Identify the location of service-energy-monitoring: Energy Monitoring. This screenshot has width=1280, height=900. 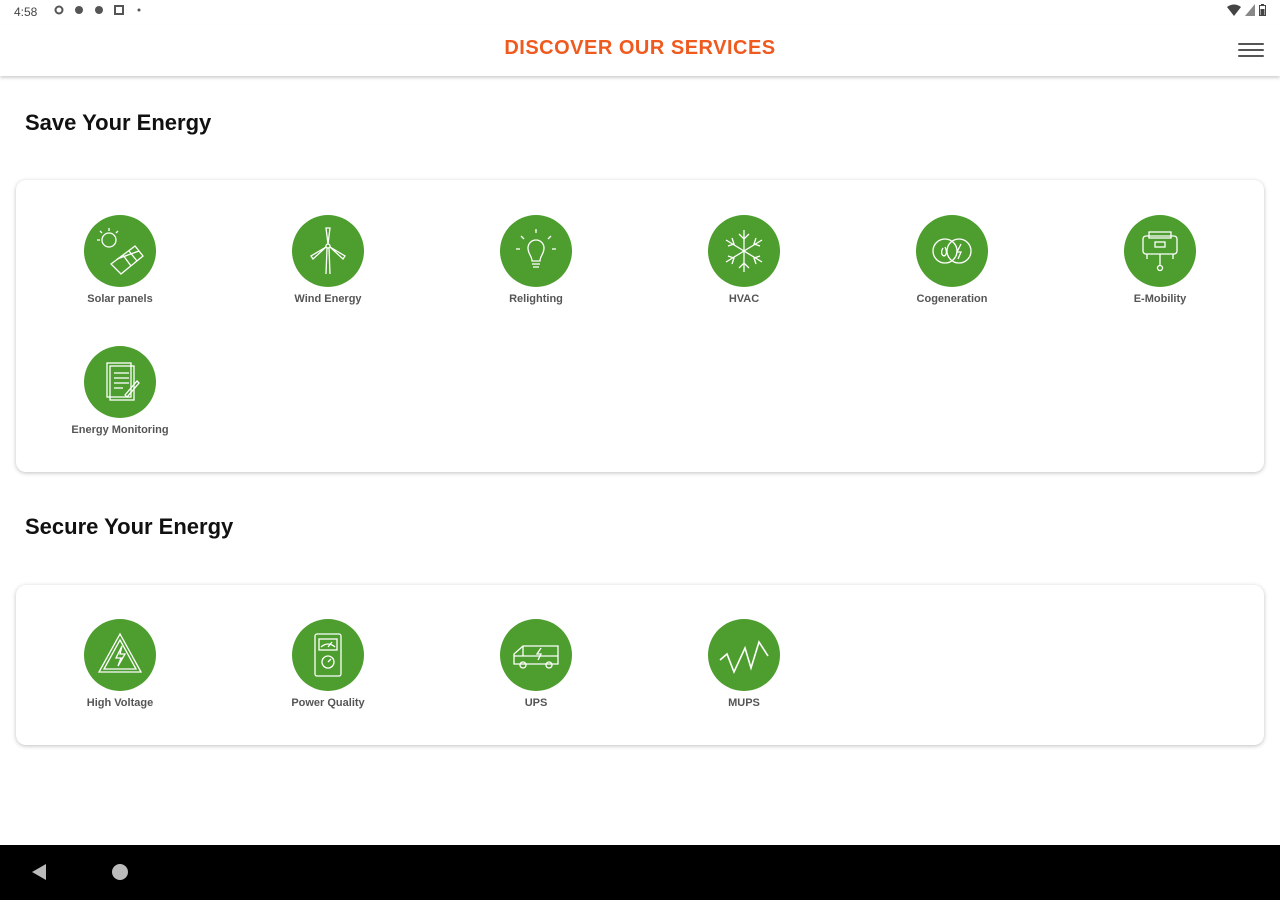
(120, 391).